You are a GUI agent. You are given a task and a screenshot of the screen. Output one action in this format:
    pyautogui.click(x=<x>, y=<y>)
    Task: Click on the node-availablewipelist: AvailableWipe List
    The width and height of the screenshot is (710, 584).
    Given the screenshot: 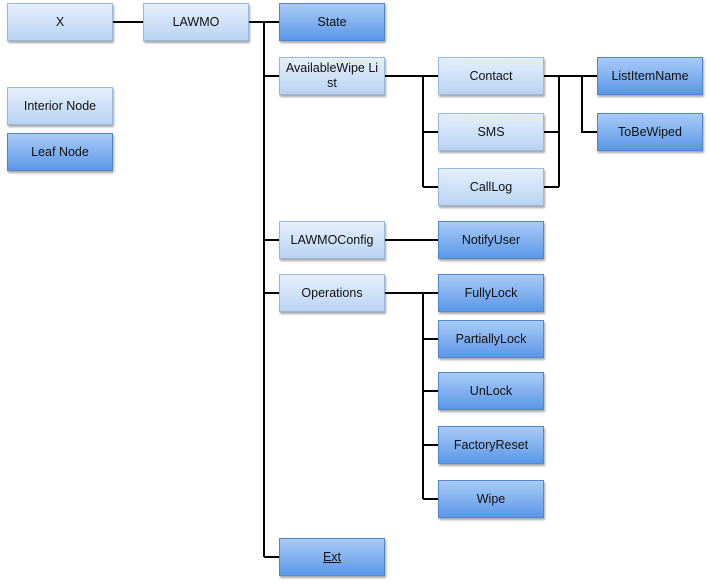 What is the action you would take?
    pyautogui.click(x=332, y=76)
    